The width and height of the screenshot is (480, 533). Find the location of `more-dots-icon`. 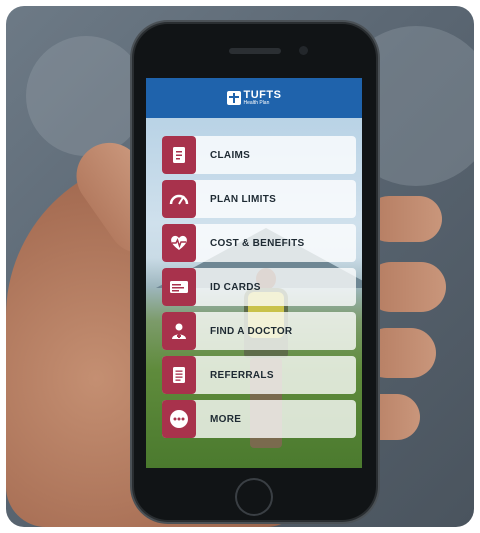

more-dots-icon is located at coordinates (179, 419).